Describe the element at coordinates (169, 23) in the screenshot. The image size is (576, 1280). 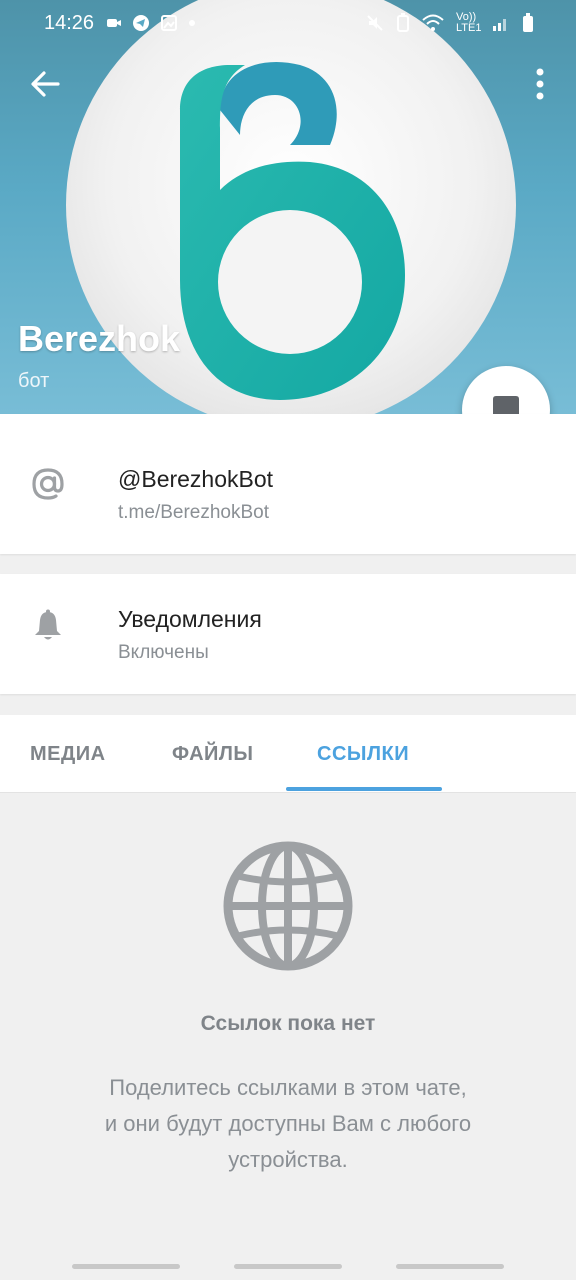
I see `gallery-icon` at that location.